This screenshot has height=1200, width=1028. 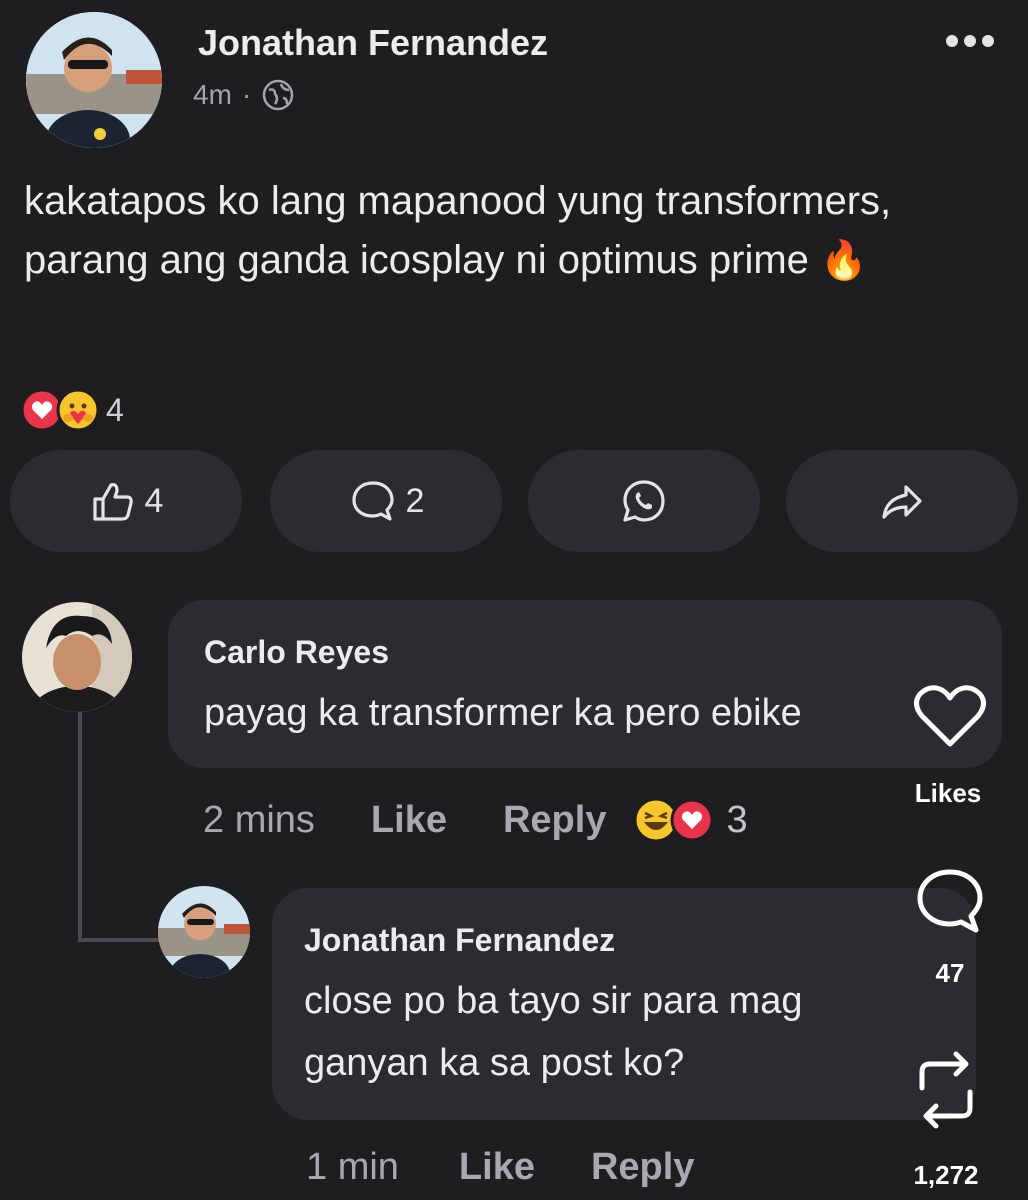 What do you see at coordinates (494, 1063) in the screenshot?
I see `reply-text-line2: ganyan ka sa post ko?` at bounding box center [494, 1063].